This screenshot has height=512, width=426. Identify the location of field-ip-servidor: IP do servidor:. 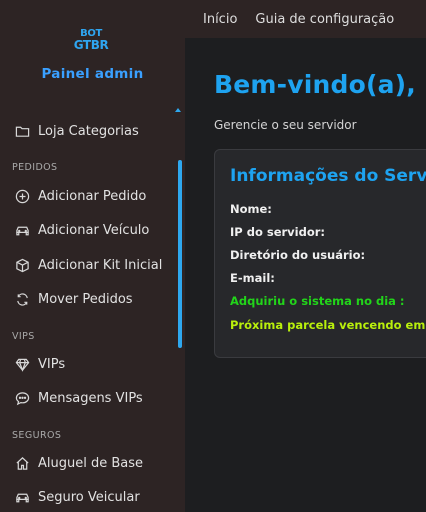
(278, 232).